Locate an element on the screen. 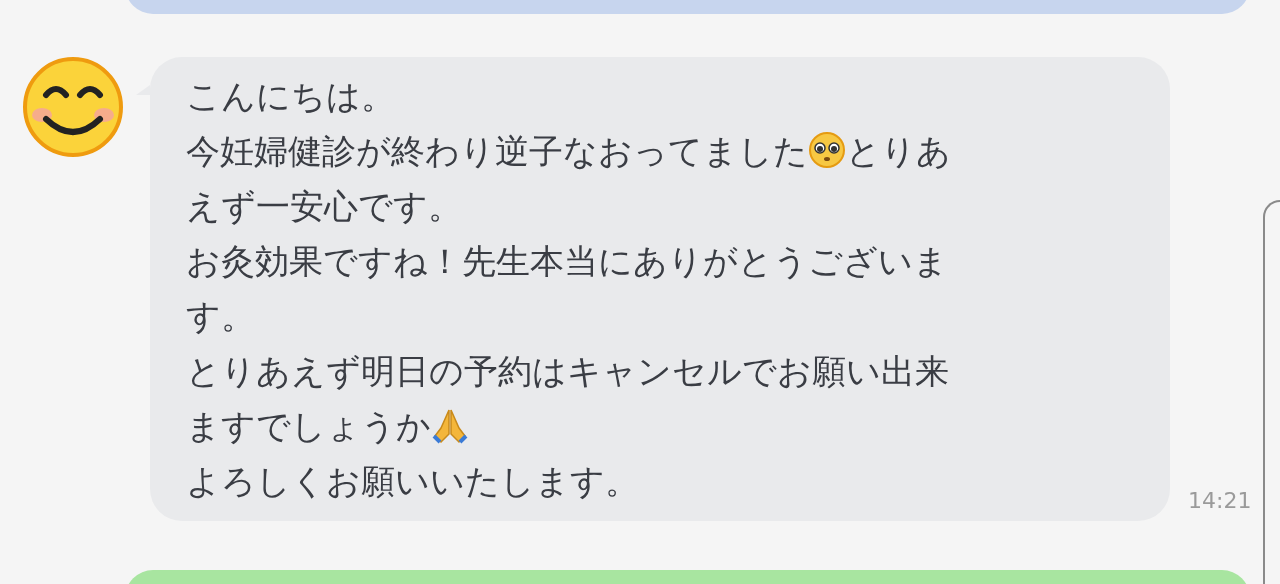 The image size is (1280, 584). pleading-face-icon is located at coordinates (827, 150).